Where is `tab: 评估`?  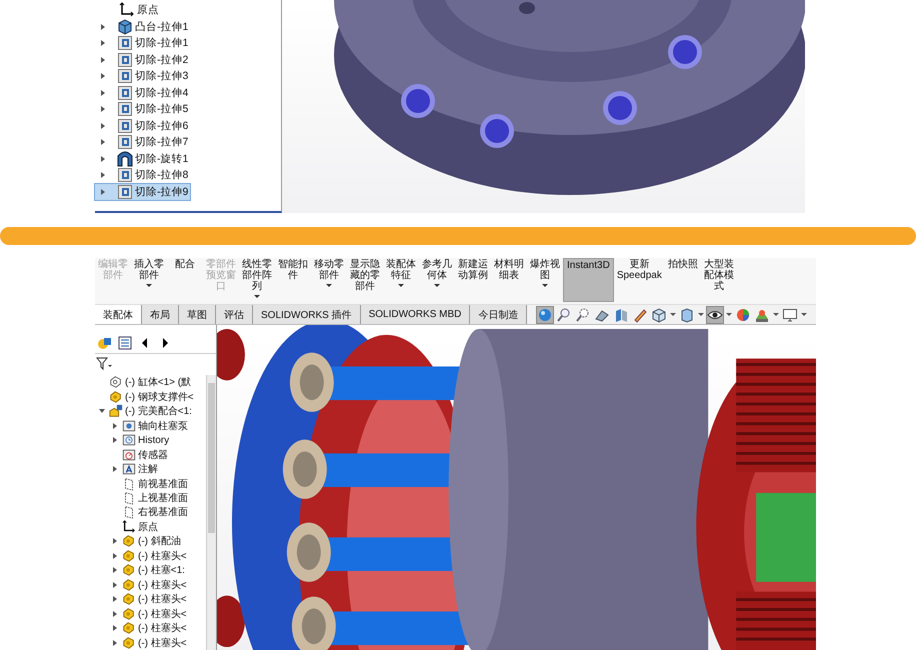
tab: 评估 is located at coordinates (234, 314).